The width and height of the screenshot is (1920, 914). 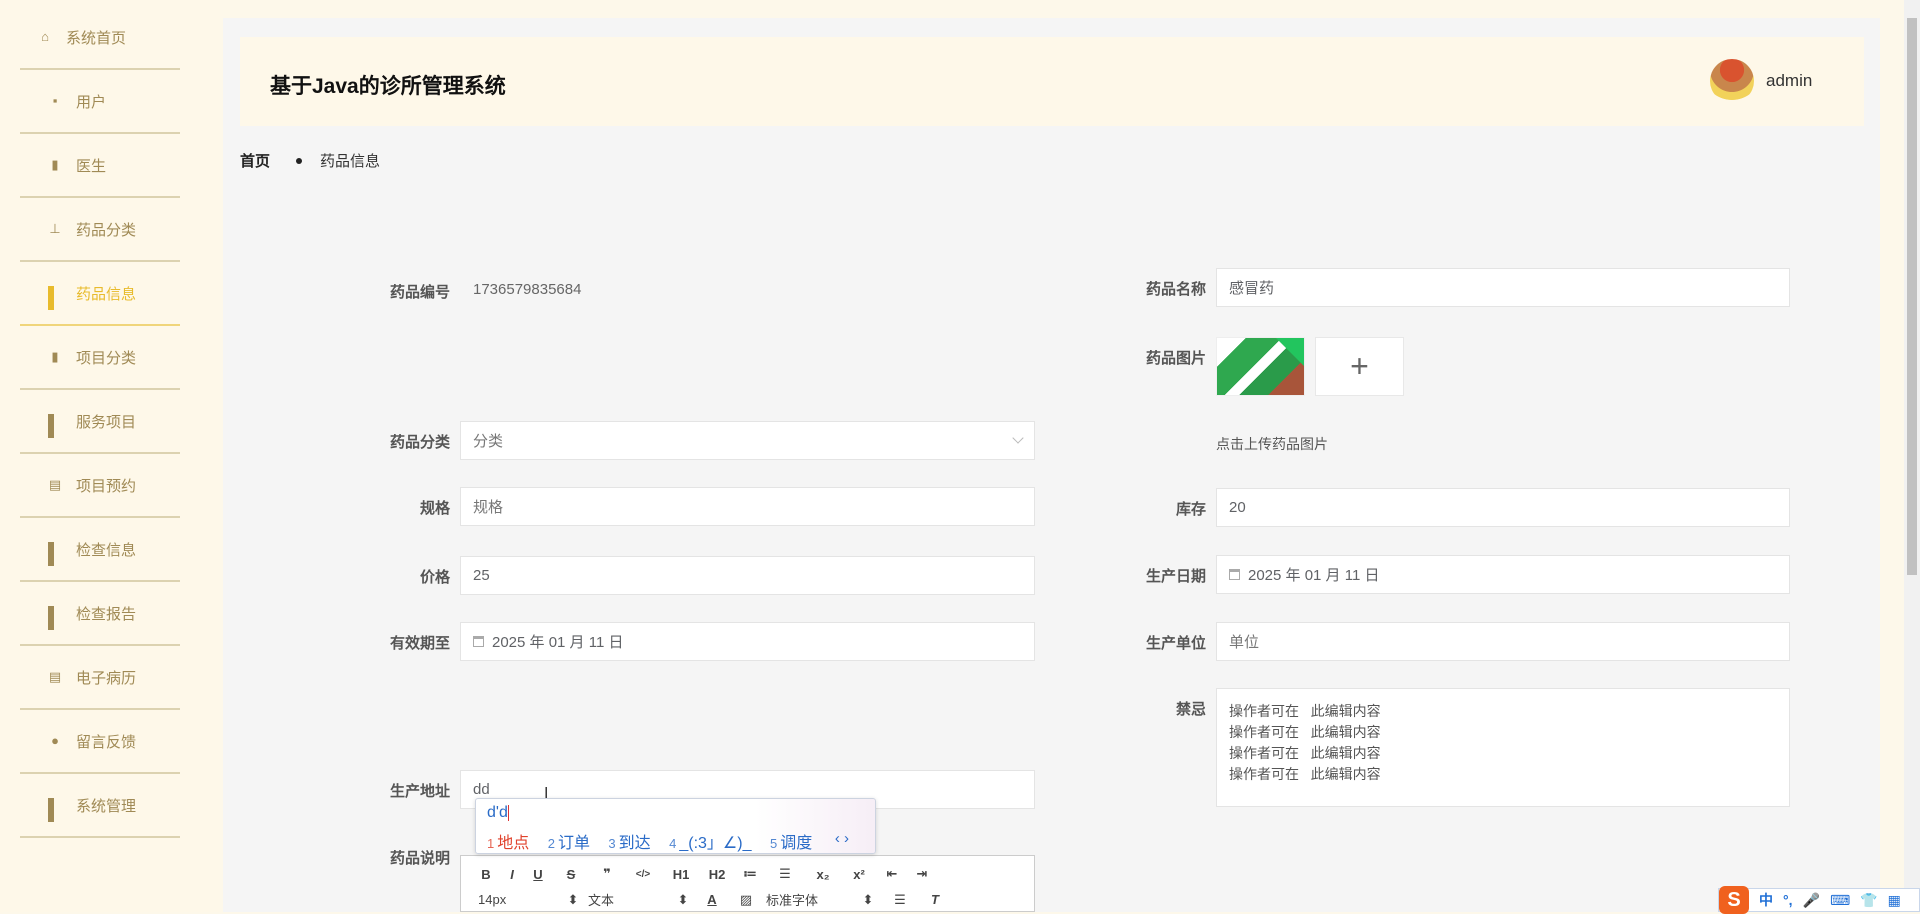 I want to click on ime-candidate: 2 订单, so click(x=569, y=843).